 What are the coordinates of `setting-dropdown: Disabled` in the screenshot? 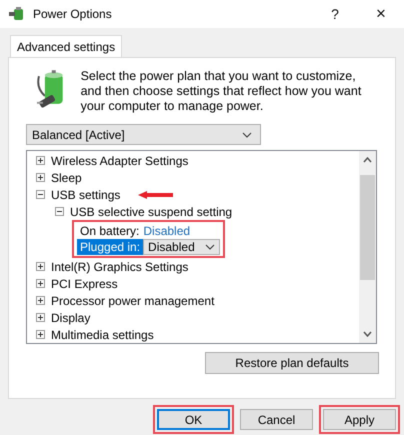 It's located at (181, 247).